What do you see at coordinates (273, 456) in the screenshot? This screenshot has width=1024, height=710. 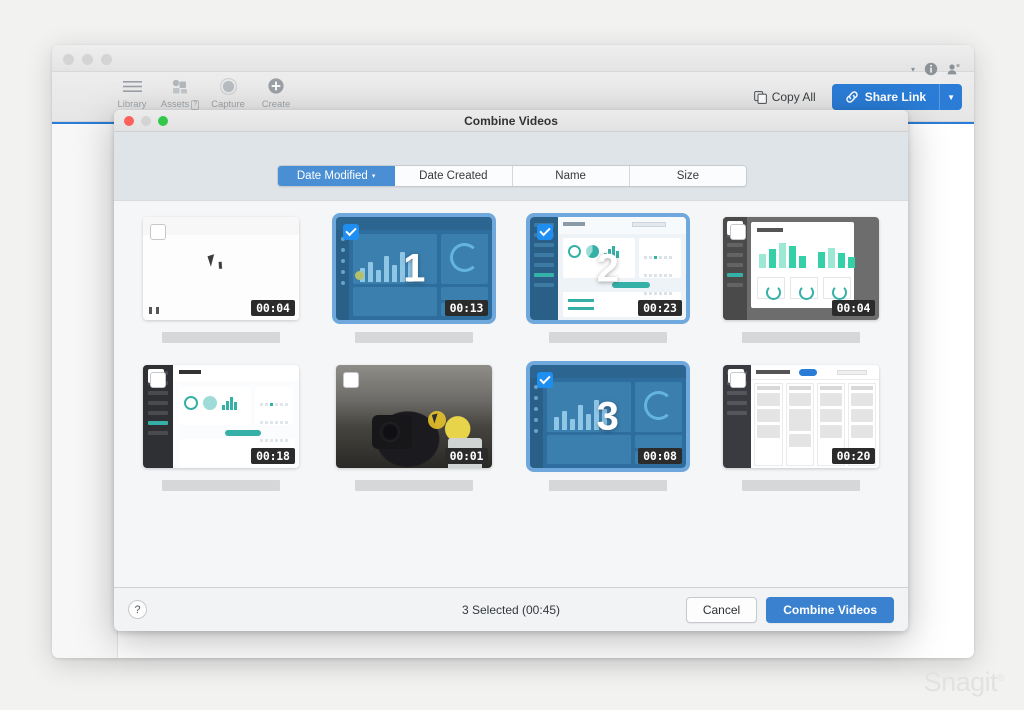 I see `video-duration: 00:18` at bounding box center [273, 456].